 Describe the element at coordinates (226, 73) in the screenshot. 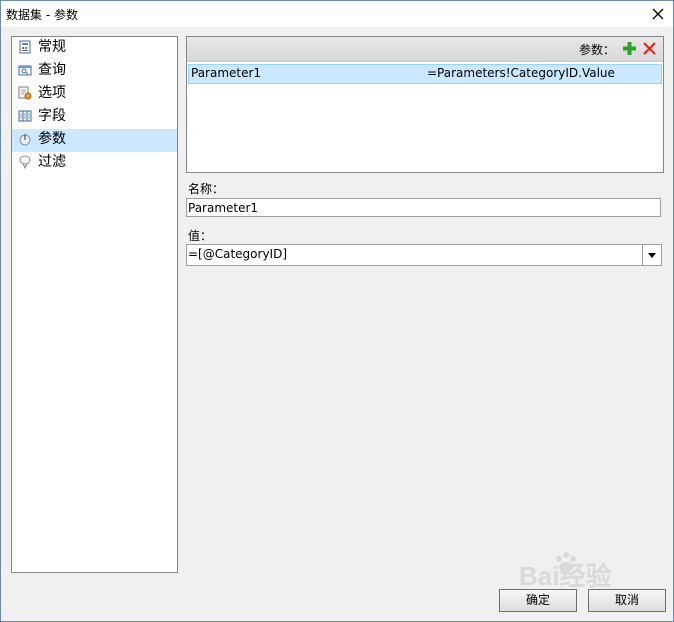

I see `parameter-name-cell: Parameter1` at that location.